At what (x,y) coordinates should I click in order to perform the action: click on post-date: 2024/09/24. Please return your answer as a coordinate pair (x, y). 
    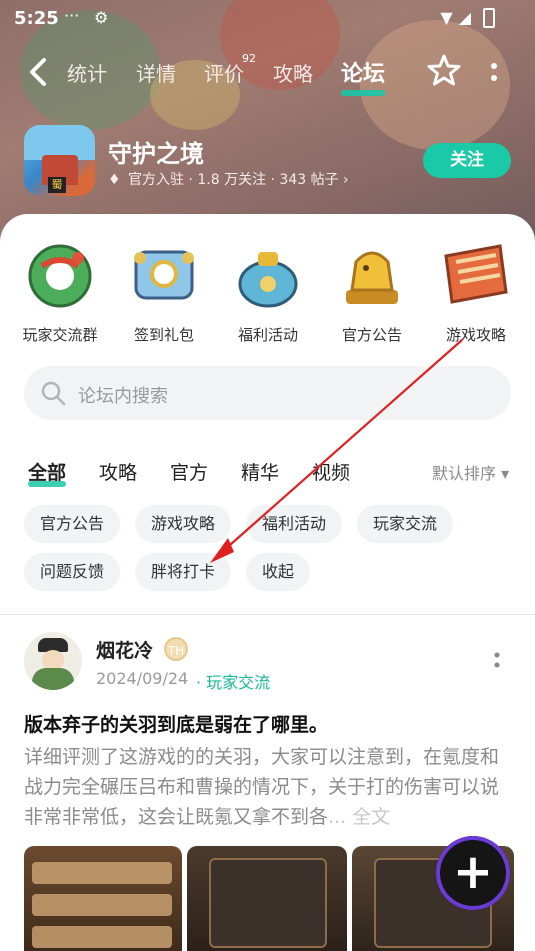
    Looking at the image, I should click on (142, 678).